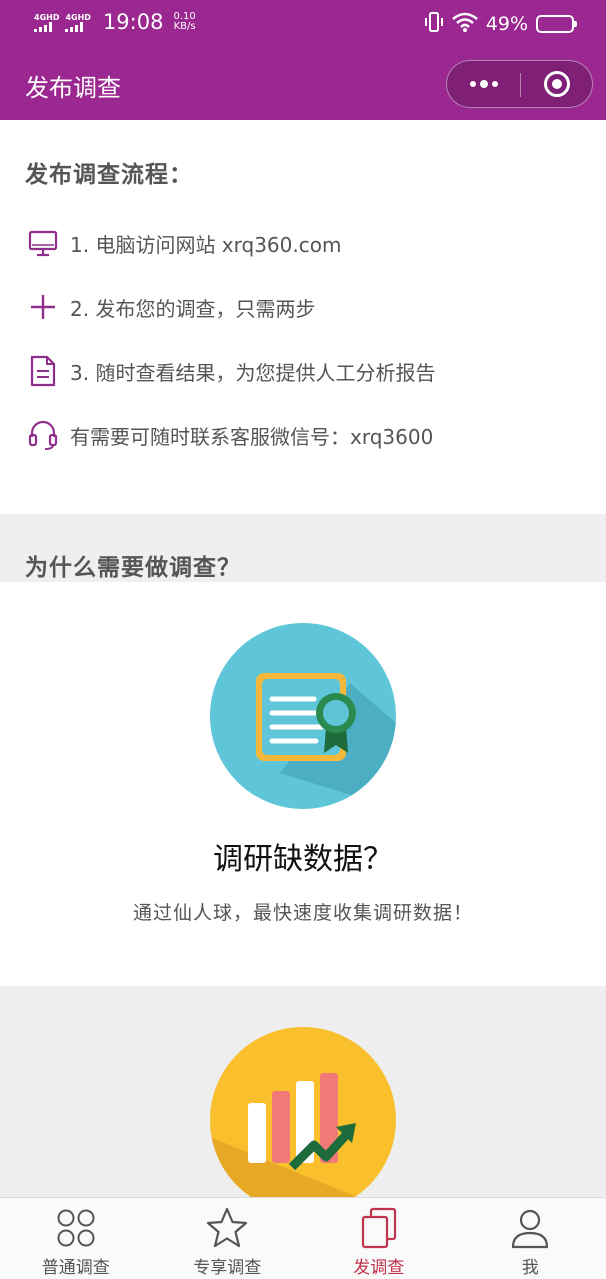  I want to click on tab-me: 我, so click(530, 1238).